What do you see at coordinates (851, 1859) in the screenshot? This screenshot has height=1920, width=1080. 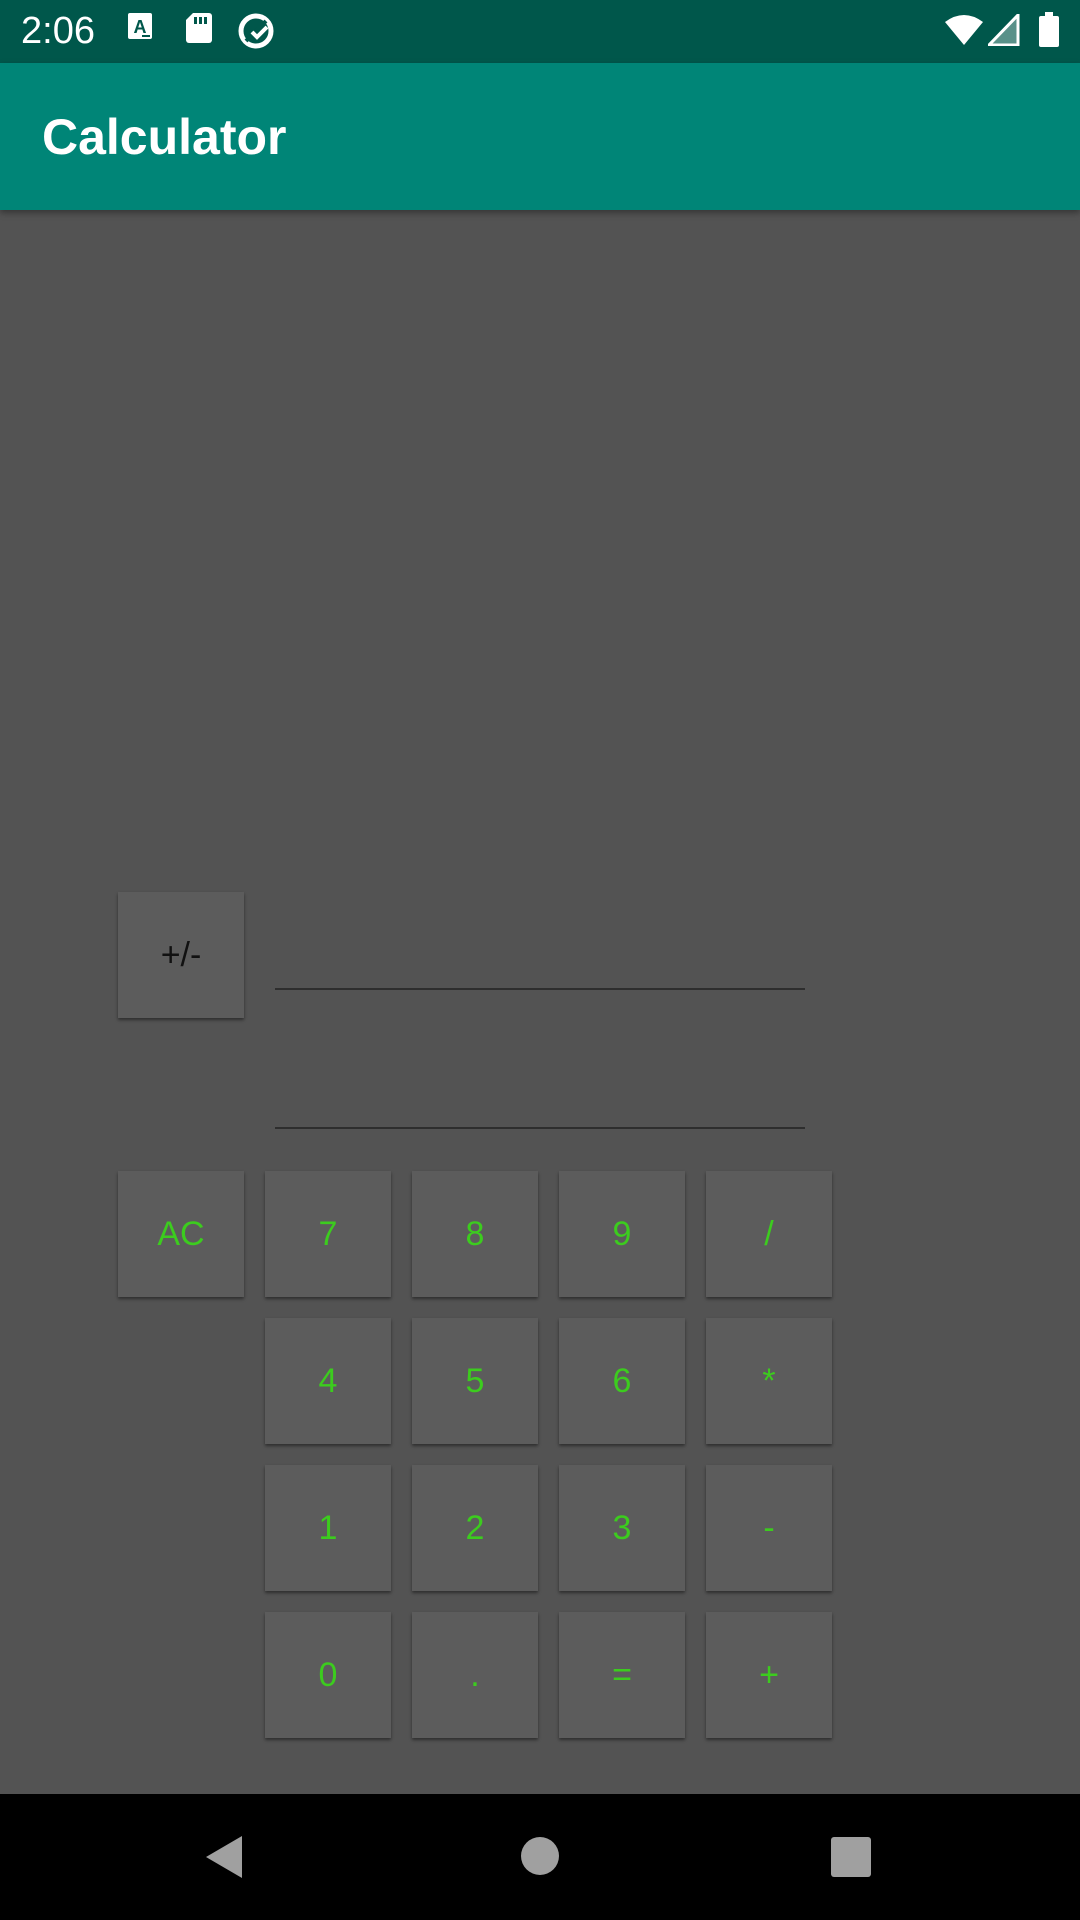 I see `recents-icon` at bounding box center [851, 1859].